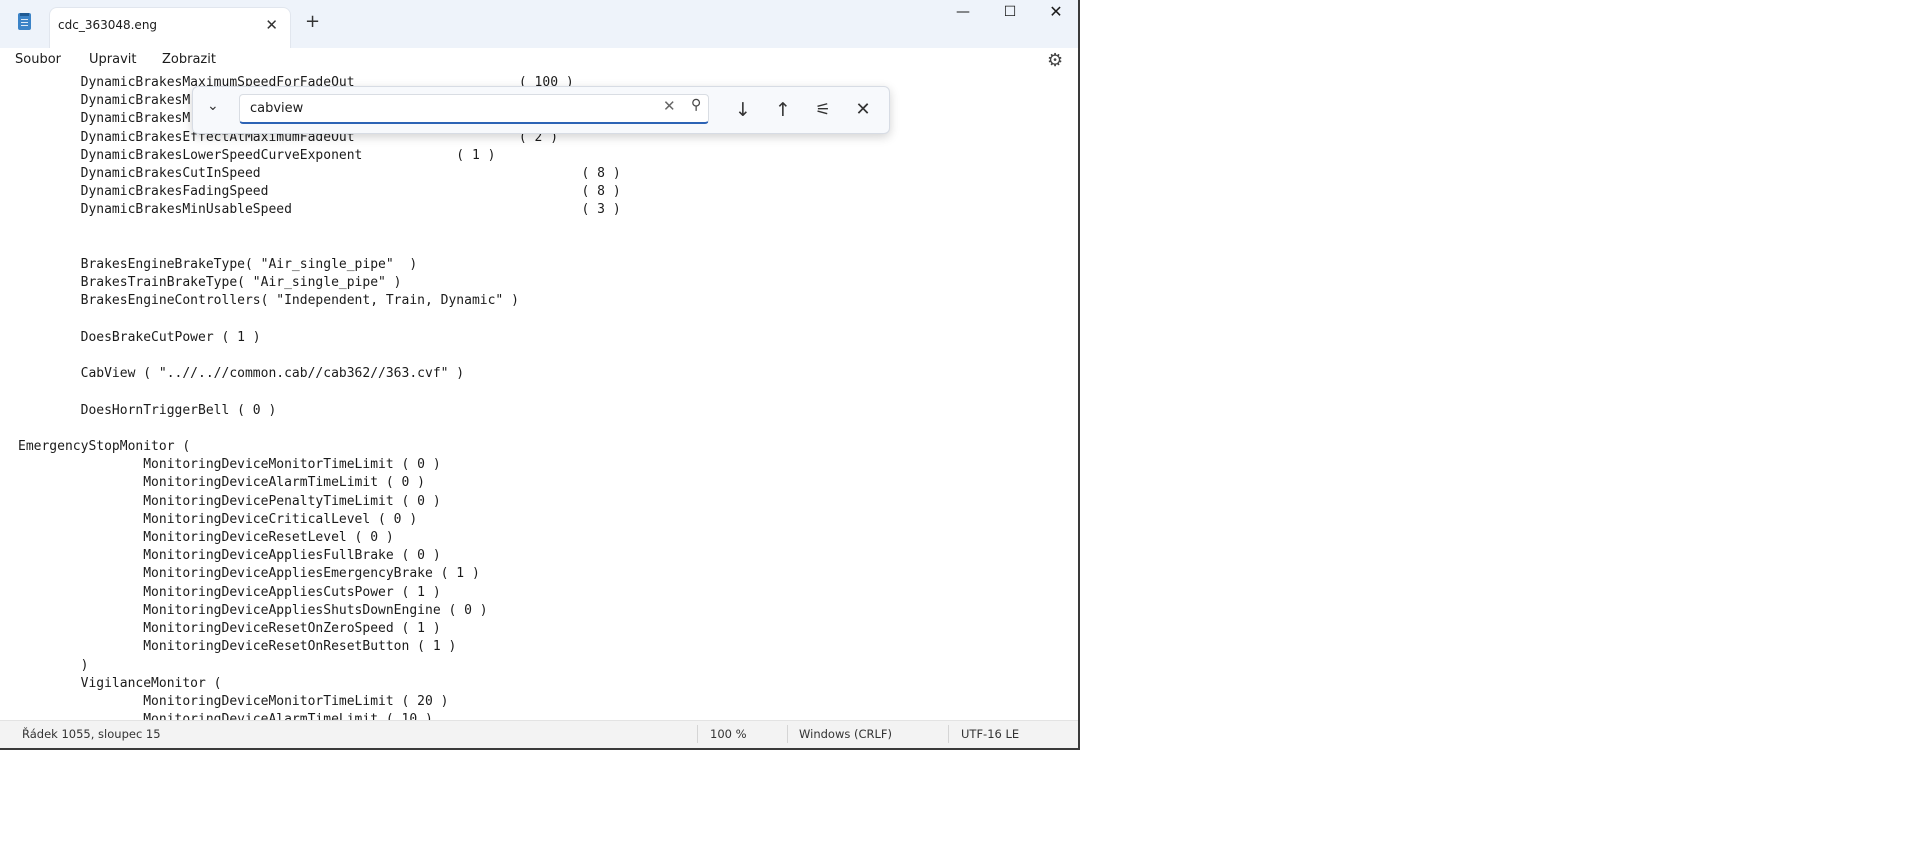 This screenshot has height=864, width=1920. I want to click on clear-icon: ✕, so click(669, 106).